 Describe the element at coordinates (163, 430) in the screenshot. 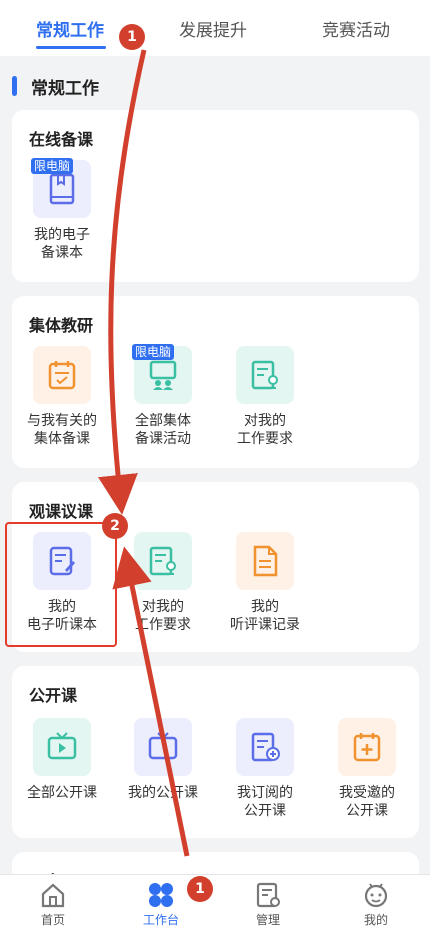

I see `item-label: 全部集体 备课活动` at that location.